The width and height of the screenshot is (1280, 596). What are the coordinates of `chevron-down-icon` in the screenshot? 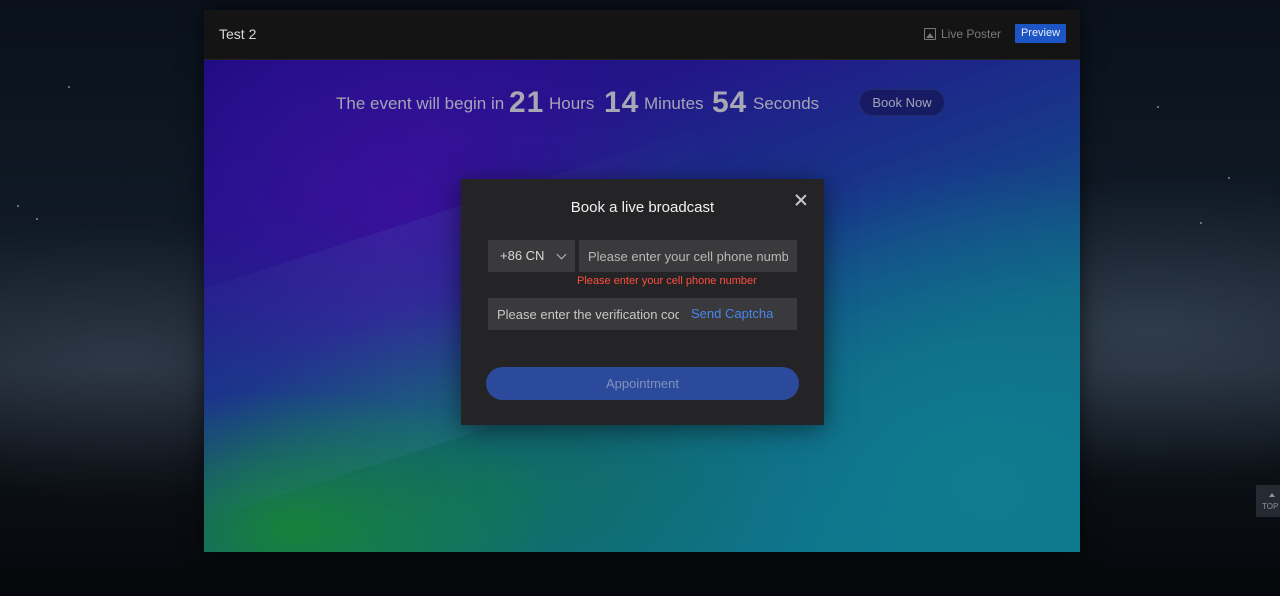 It's located at (561, 254).